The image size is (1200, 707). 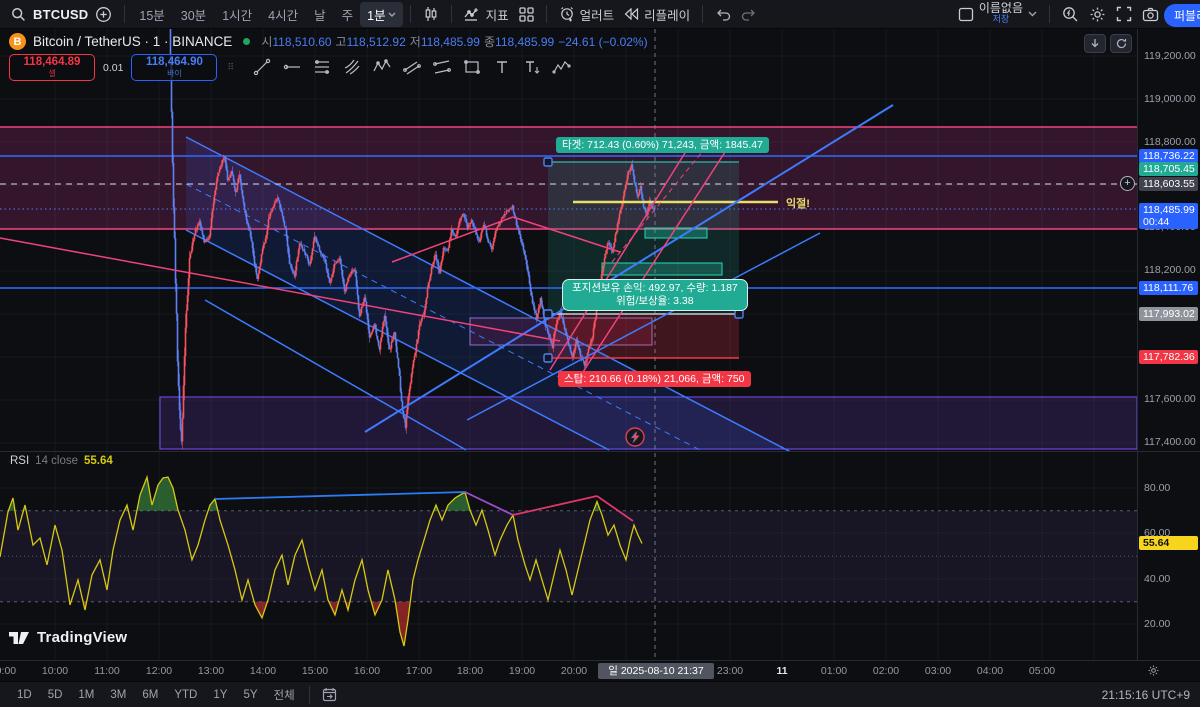 What do you see at coordinates (1153, 673) in the screenshot?
I see `time-axis-settings-icon` at bounding box center [1153, 673].